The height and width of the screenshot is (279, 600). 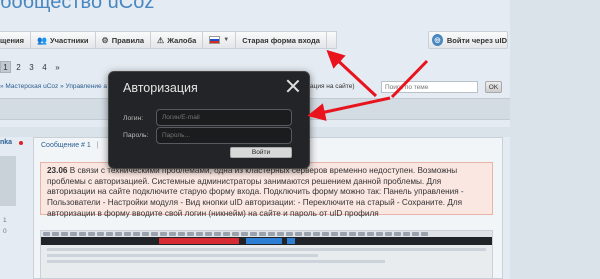 What do you see at coordinates (349, 108) in the screenshot?
I see `arrow-to-login-dialog` at bounding box center [349, 108].